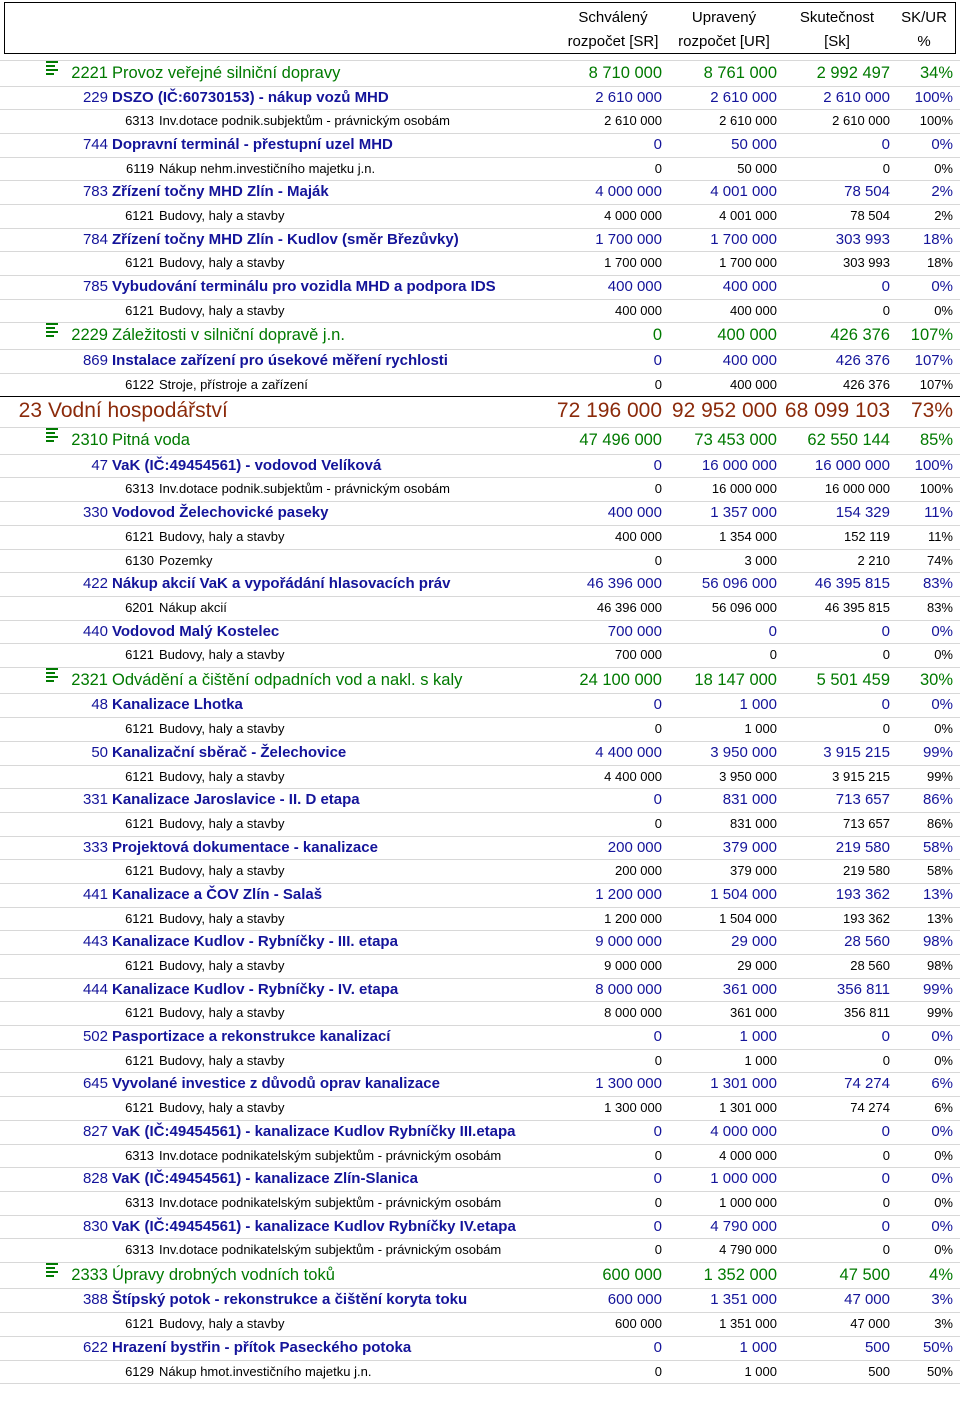 Image resolution: width=960 pixels, height=1406 pixels. What do you see at coordinates (862, 800) in the screenshot?
I see `value-skutecnost: 713 657` at bounding box center [862, 800].